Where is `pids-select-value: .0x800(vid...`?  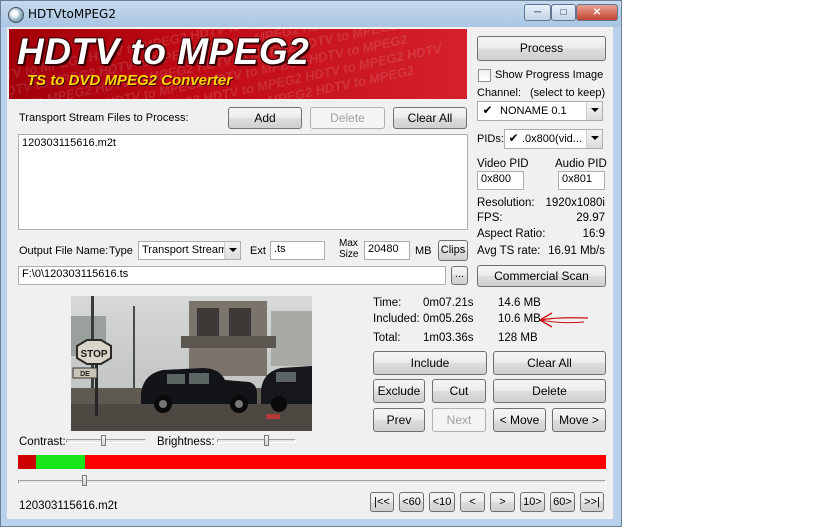
pids-select-value: .0x800(vid... is located at coordinates (552, 139).